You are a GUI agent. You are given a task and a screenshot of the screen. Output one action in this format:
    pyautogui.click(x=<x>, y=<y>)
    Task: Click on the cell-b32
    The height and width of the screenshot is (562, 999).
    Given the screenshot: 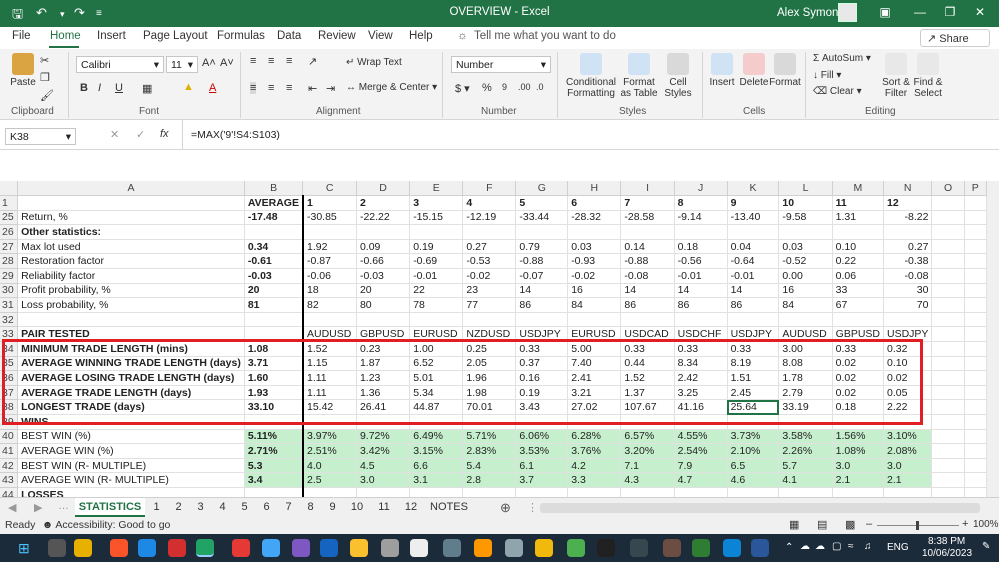 What is the action you would take?
    pyautogui.click(x=274, y=320)
    